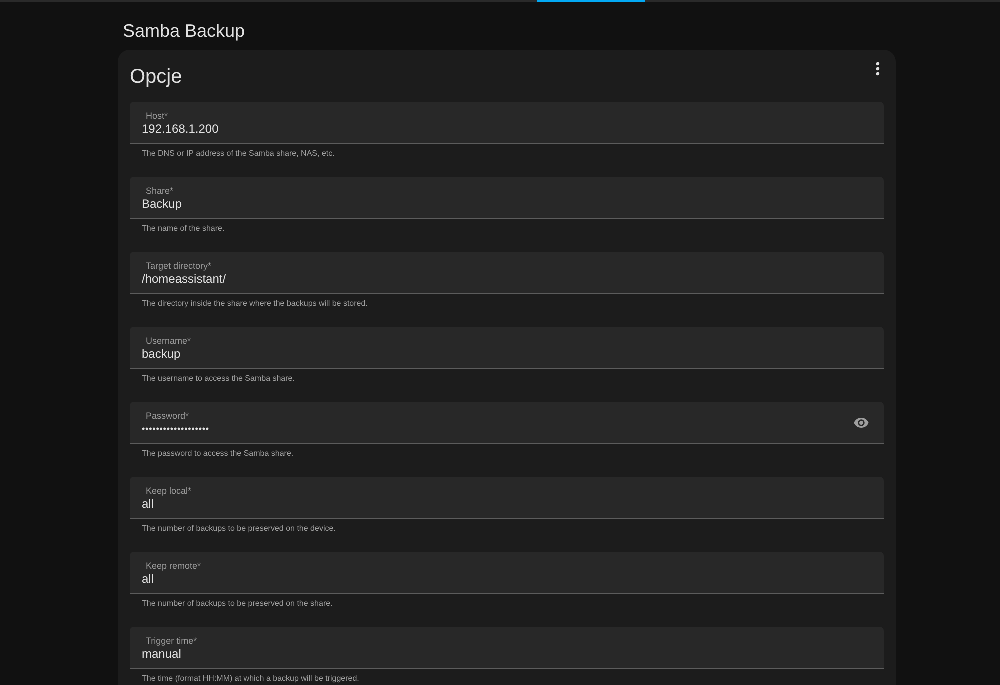  I want to click on helper-text: The directory inside the share where the backups will be stored., so click(255, 304).